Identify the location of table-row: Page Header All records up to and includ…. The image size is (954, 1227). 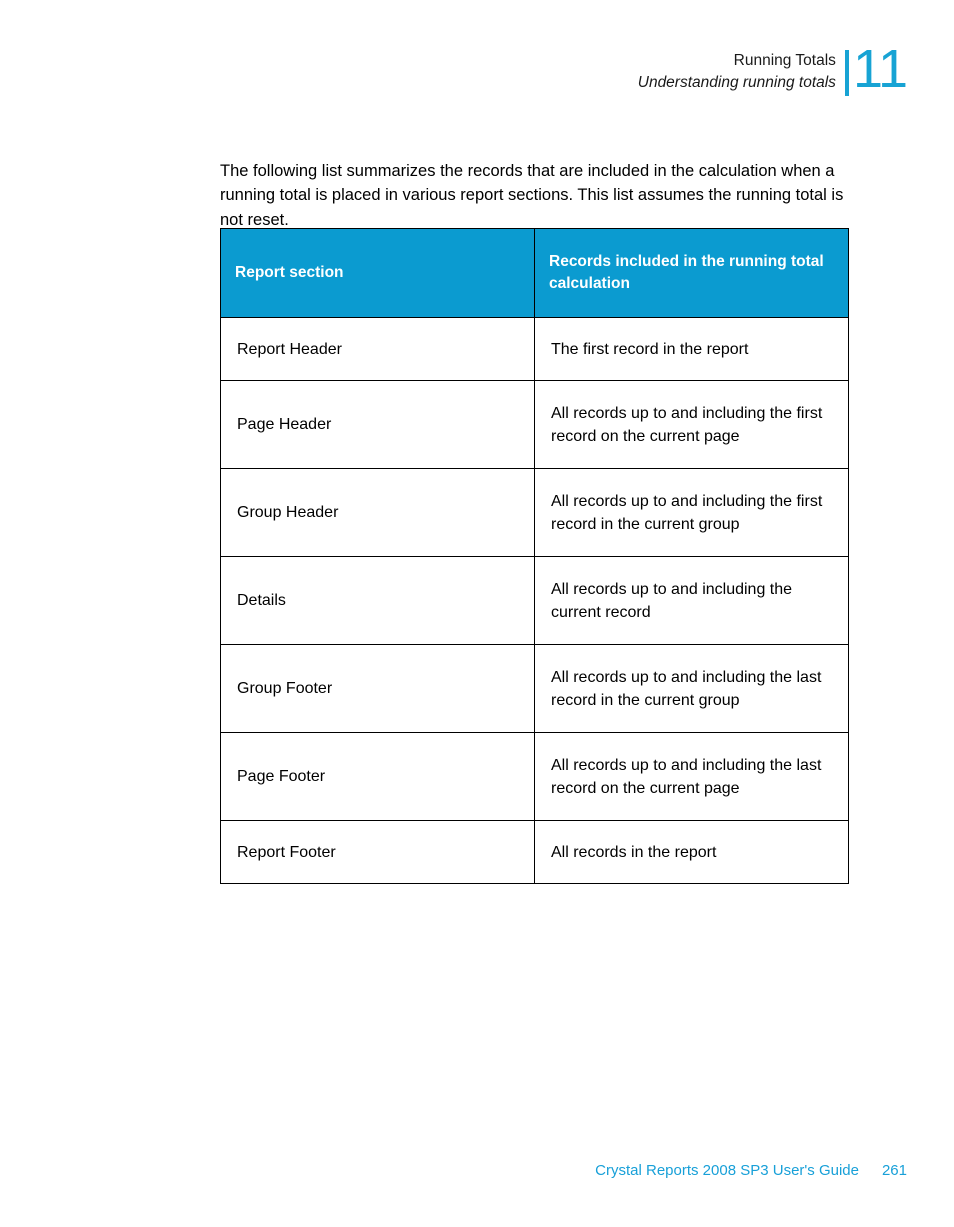
(534, 424).